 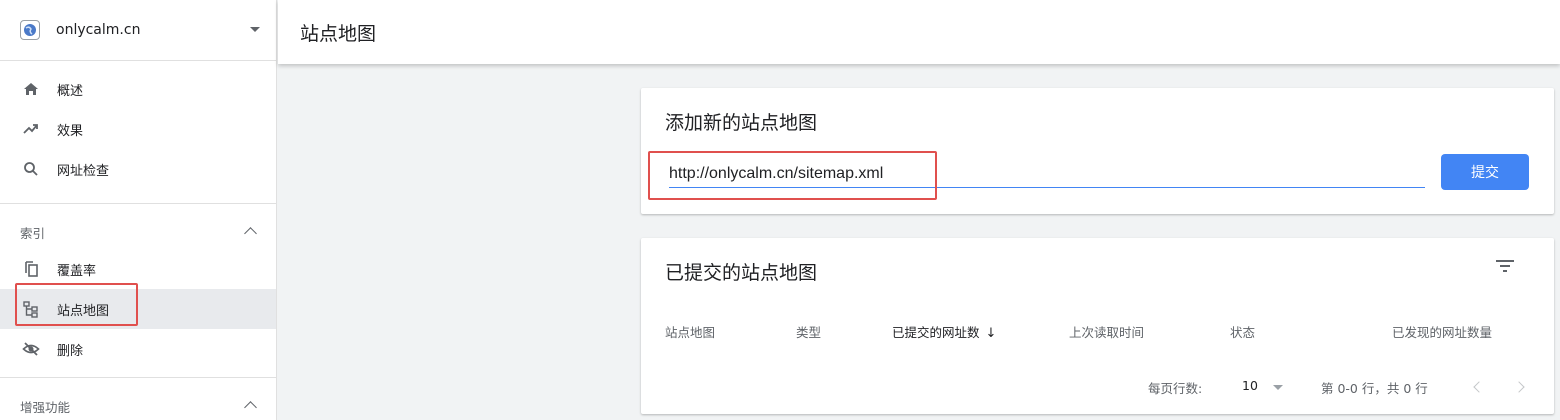 What do you see at coordinates (1047, 174) in the screenshot?
I see `sitemap-url-input` at bounding box center [1047, 174].